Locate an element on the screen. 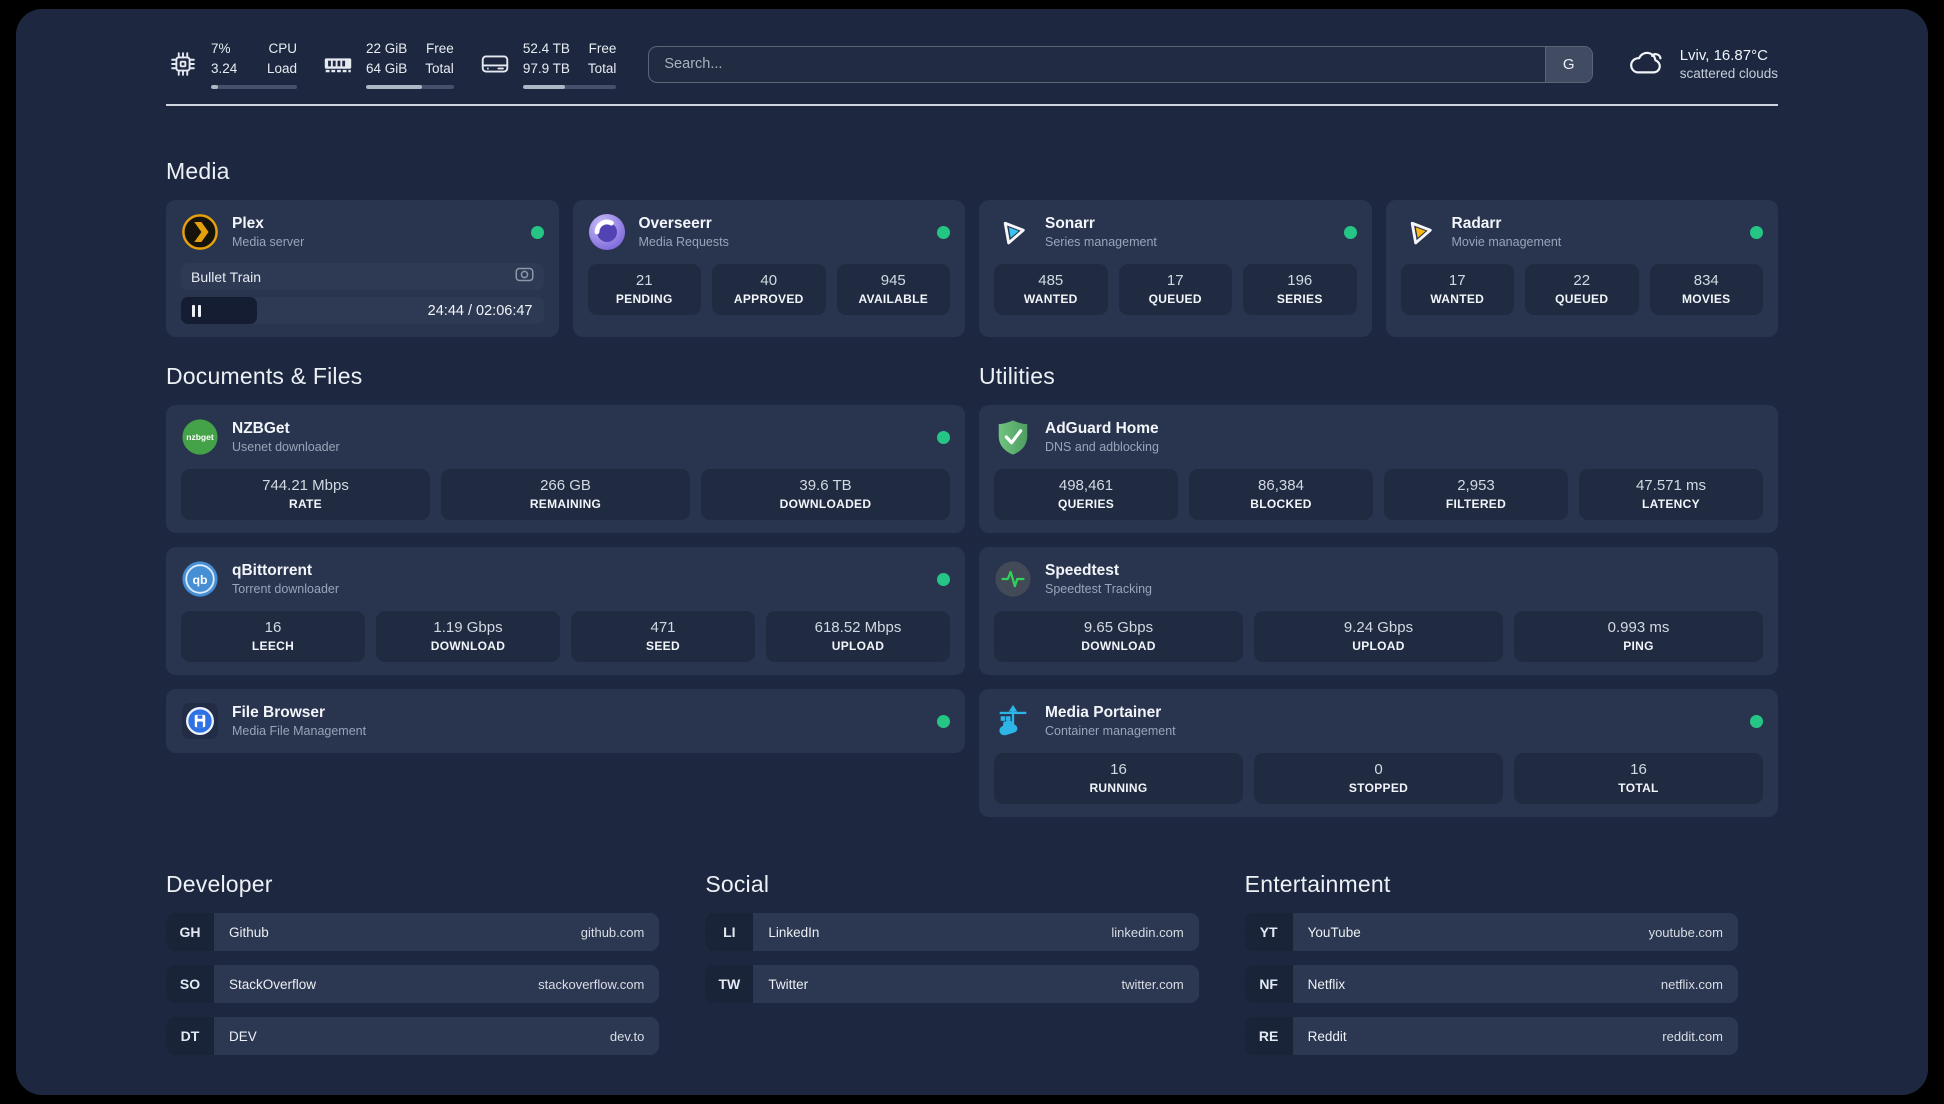 The image size is (1944, 1104). disk-icon is located at coordinates (495, 64).